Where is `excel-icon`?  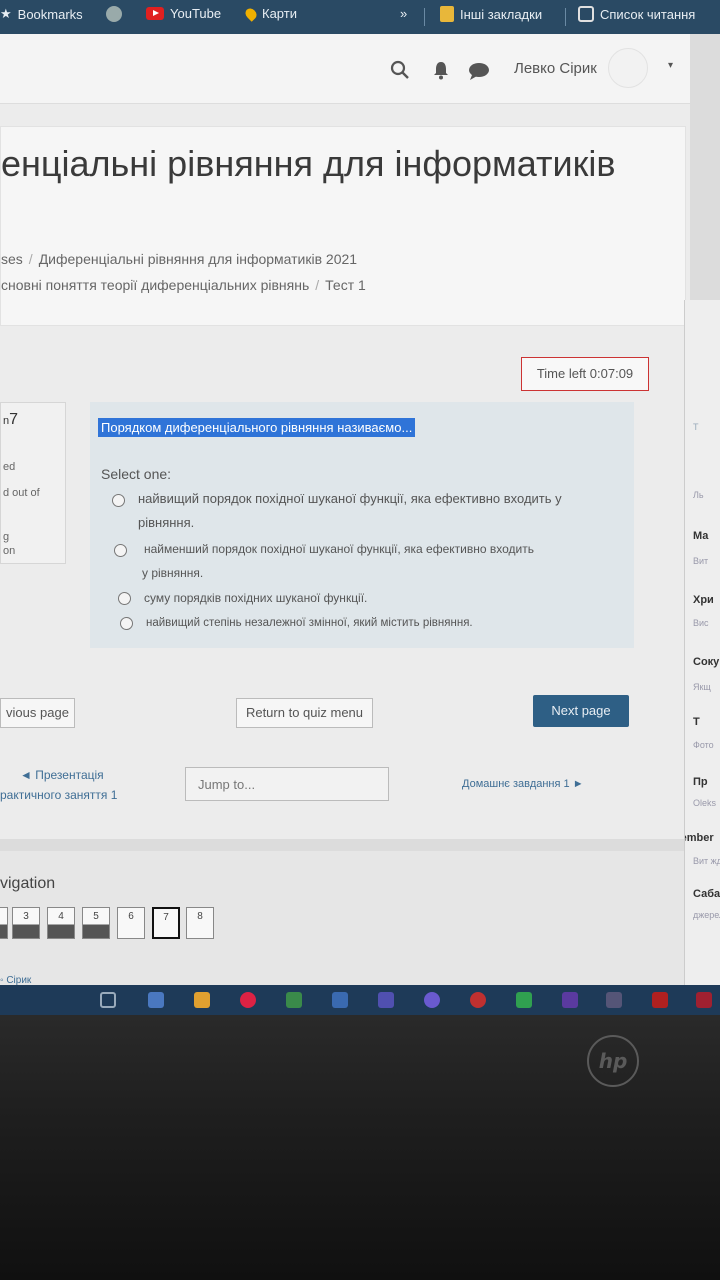
excel-icon is located at coordinates (294, 1000).